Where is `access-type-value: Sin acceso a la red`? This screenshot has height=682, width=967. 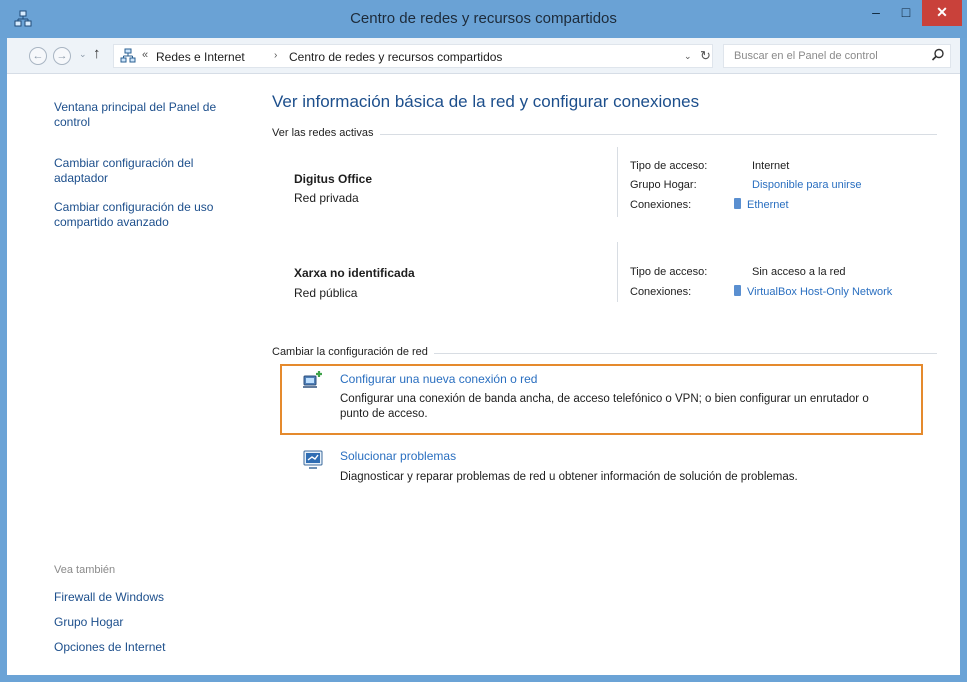 access-type-value: Sin acceso a la red is located at coordinates (799, 272).